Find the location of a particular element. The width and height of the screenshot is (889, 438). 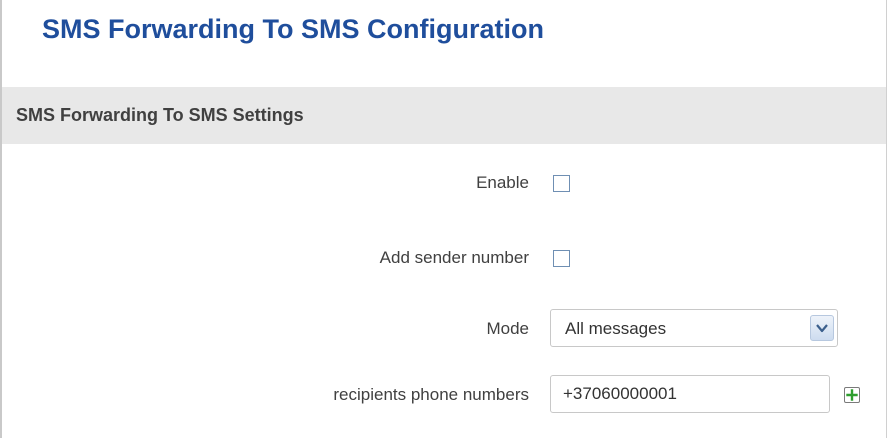

enable-label: Enable is located at coordinates (502, 182).